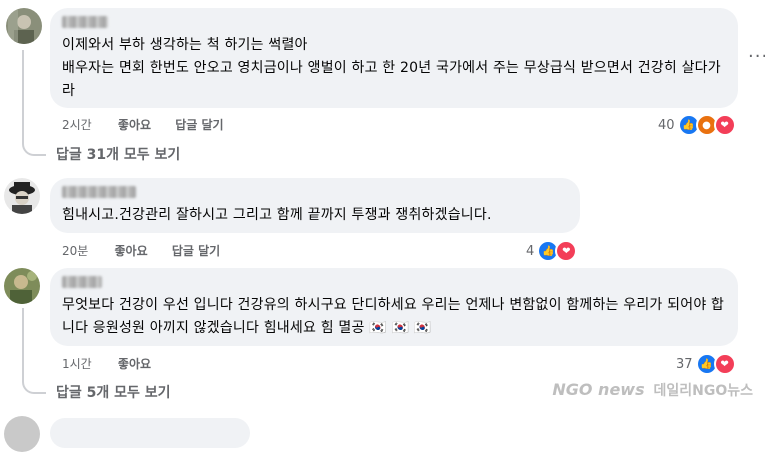 The image size is (765, 452). I want to click on comment-meta: 2시간 좋아요 답글 달기, so click(153, 124).